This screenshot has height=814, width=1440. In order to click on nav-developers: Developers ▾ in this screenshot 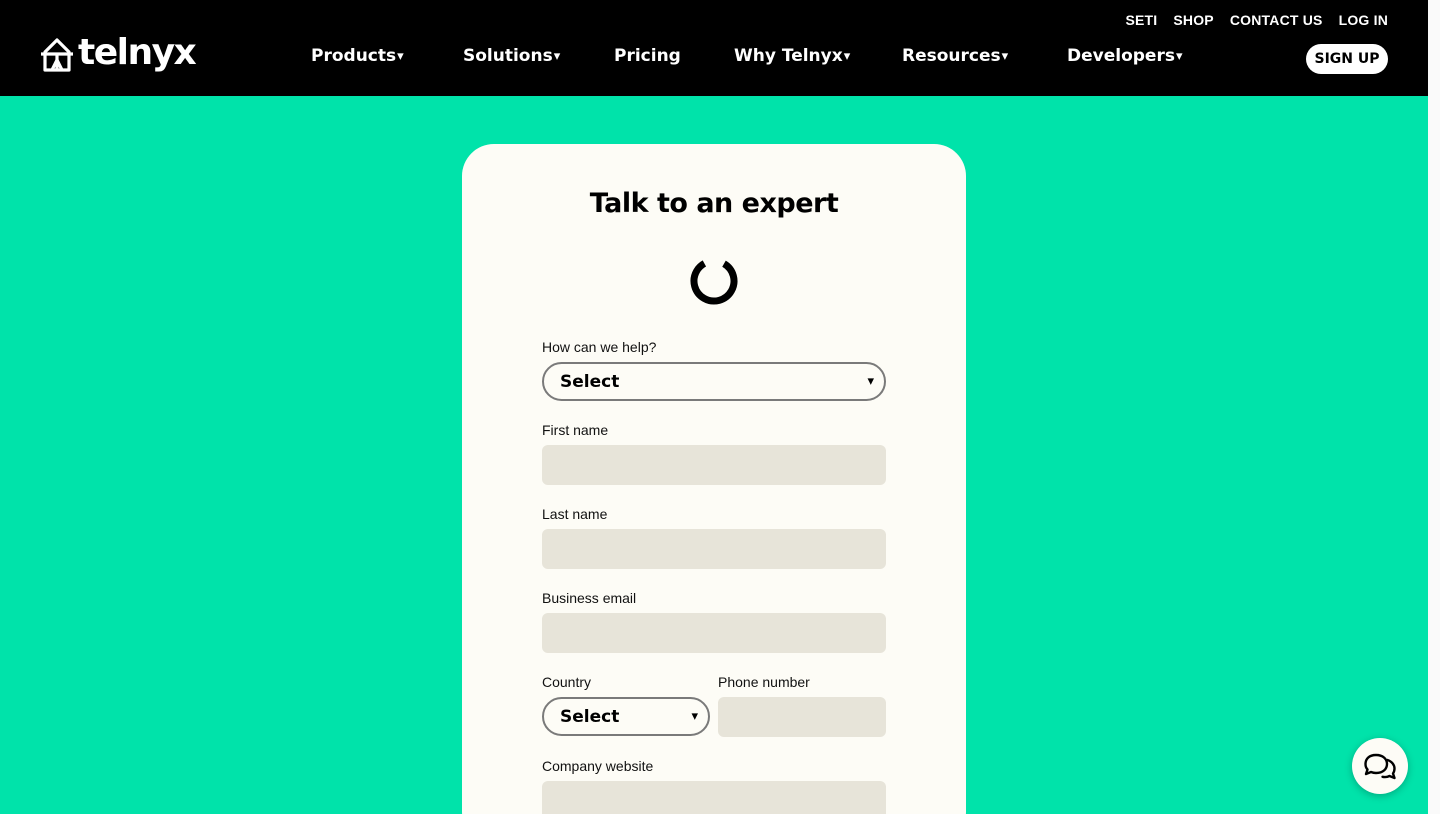, I will do `click(1125, 56)`.